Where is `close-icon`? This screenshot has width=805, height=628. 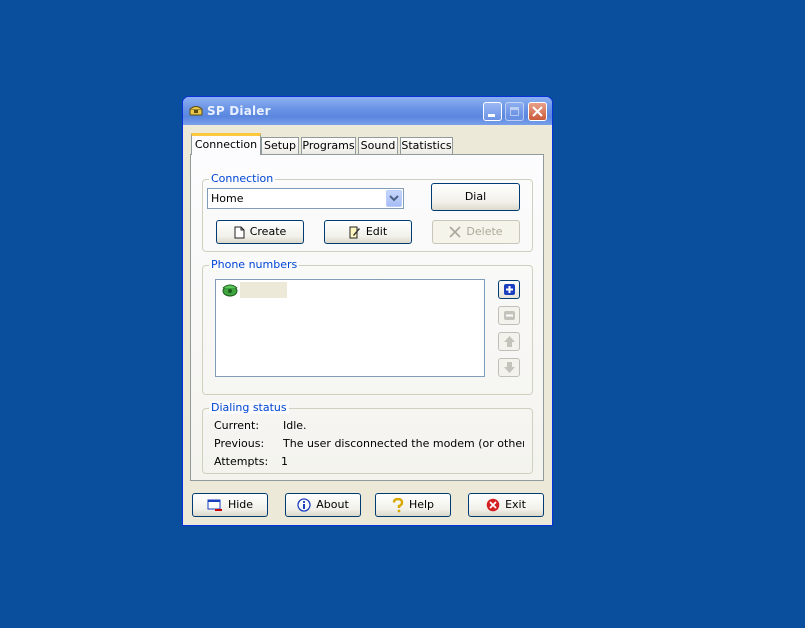
close-icon is located at coordinates (537, 111).